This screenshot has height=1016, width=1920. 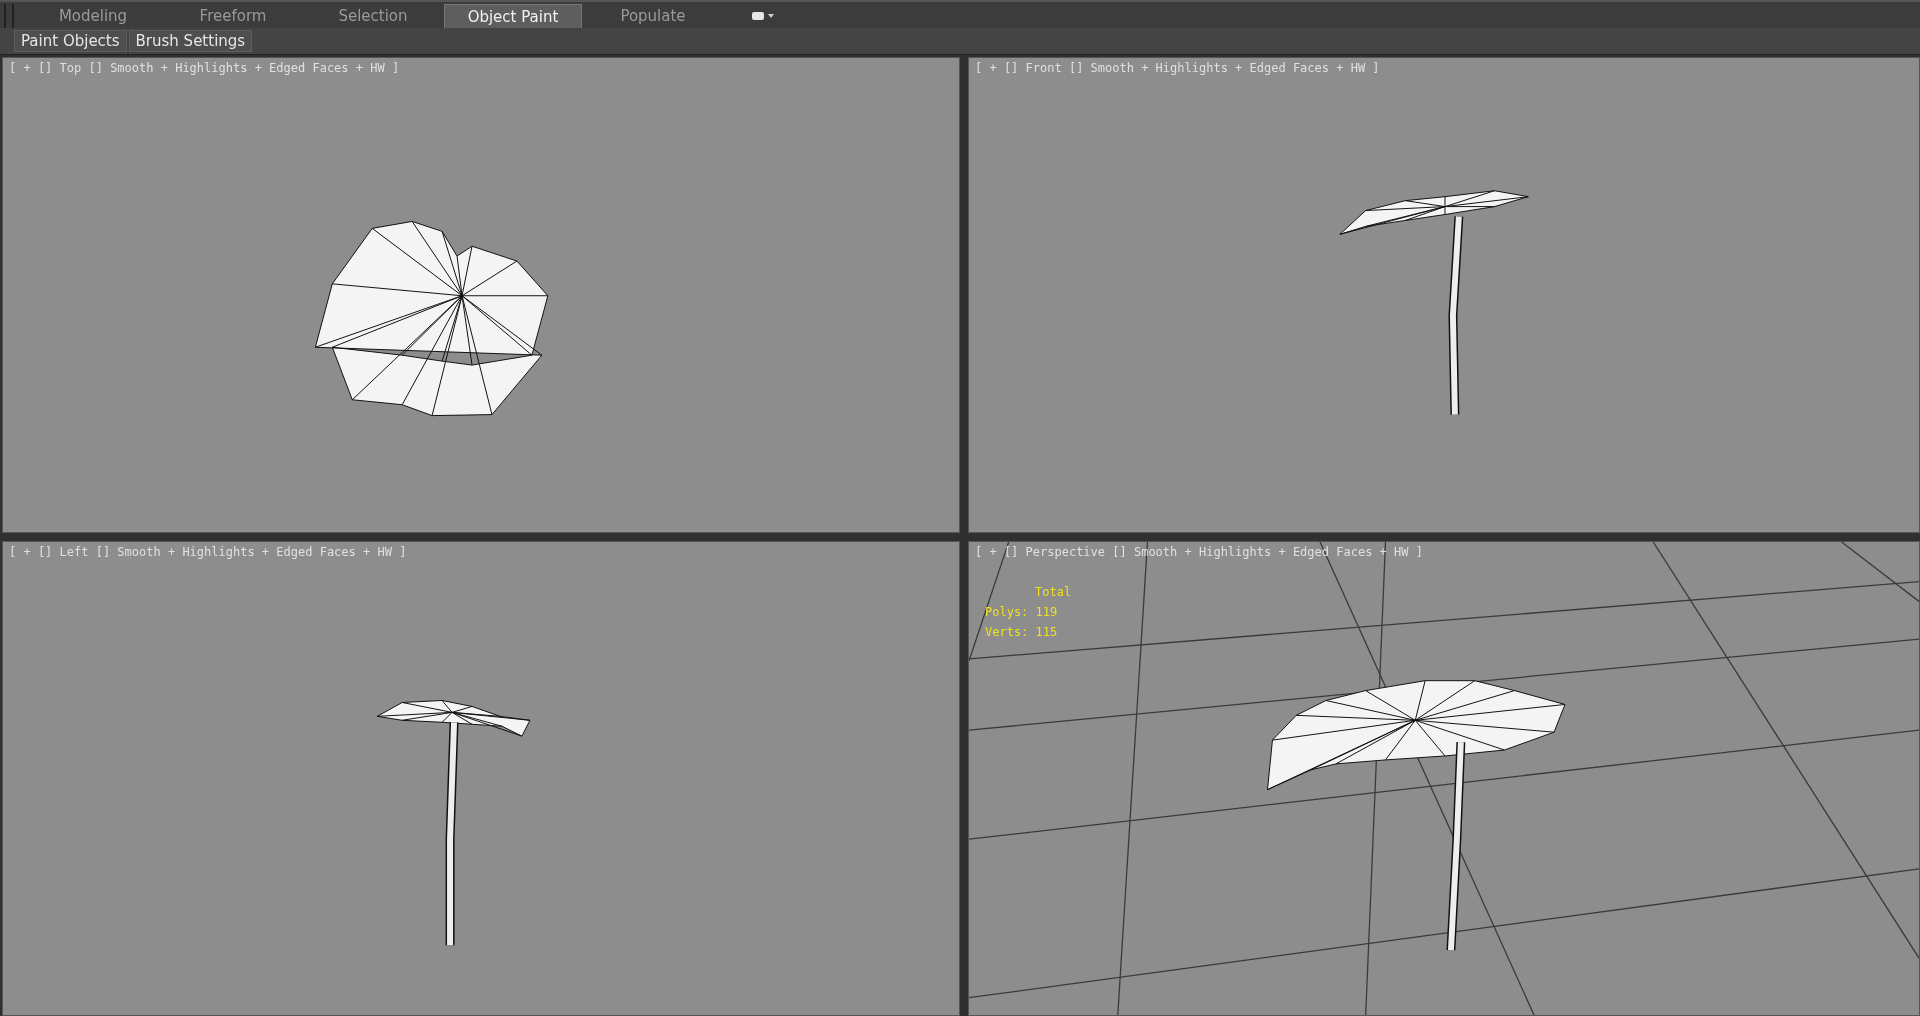 What do you see at coordinates (1177, 68) in the screenshot?
I see `viewport-label: [ + [] Front [] Smooth + Highlights + Edged Faces + HW ]` at bounding box center [1177, 68].